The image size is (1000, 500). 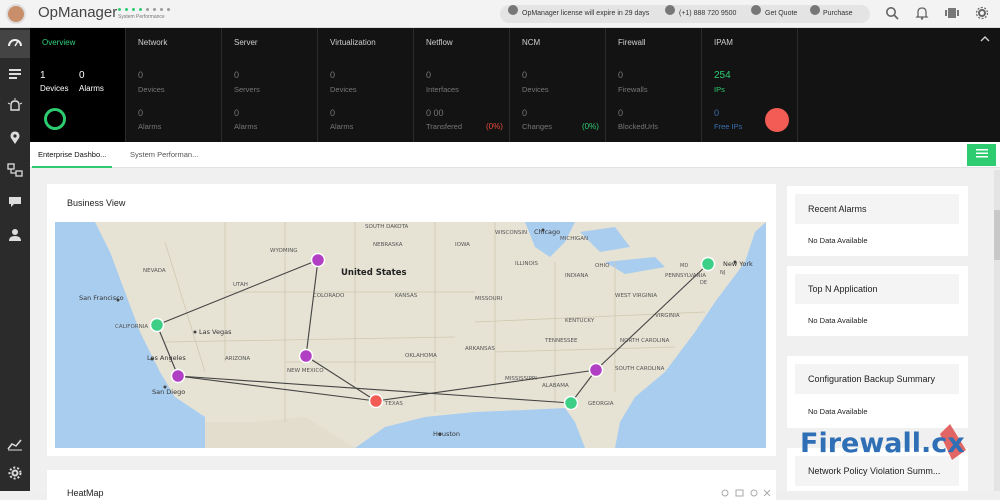 What do you see at coordinates (877, 289) in the screenshot?
I see `top-n-application-title: Top N Application` at bounding box center [877, 289].